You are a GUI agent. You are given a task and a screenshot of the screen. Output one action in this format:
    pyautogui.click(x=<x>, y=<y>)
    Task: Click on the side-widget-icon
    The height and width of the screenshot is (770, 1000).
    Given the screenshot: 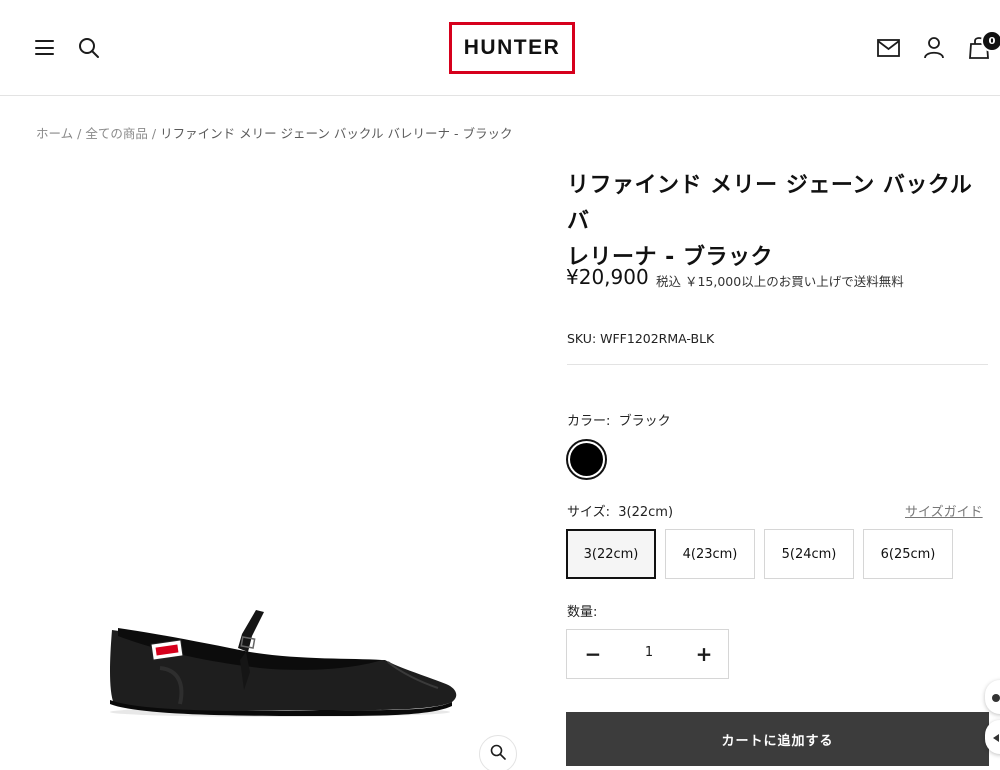 What is the action you would take?
    pyautogui.click(x=995, y=697)
    